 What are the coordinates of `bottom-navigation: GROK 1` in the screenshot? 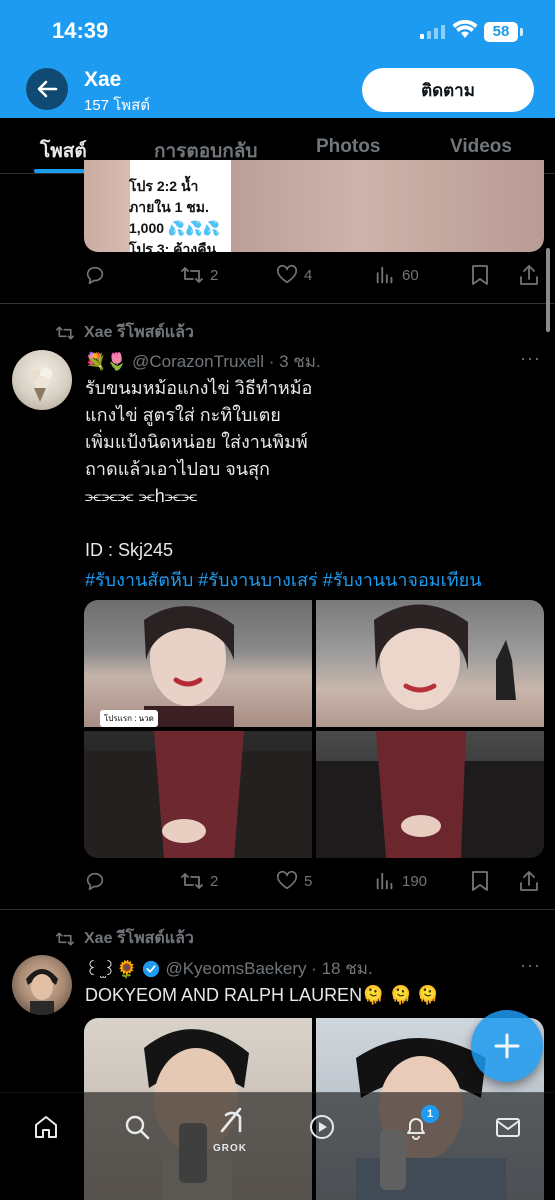 It's located at (277, 1146).